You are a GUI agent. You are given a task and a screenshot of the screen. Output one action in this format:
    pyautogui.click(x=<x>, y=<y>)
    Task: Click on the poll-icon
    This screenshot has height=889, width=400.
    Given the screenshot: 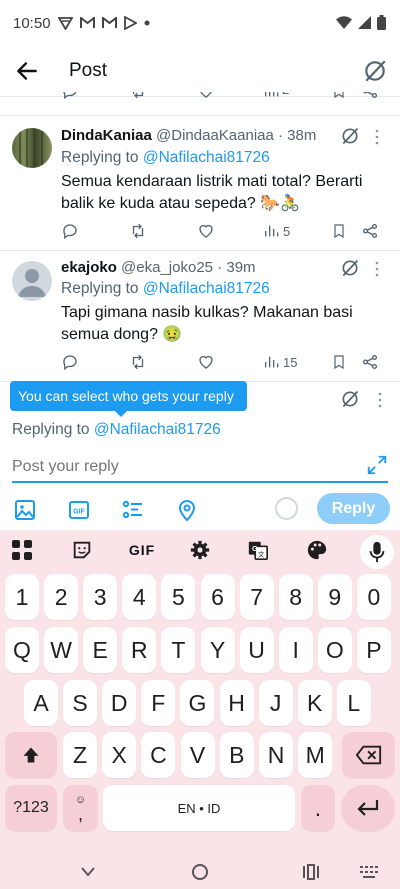 What is the action you would take?
    pyautogui.click(x=133, y=510)
    